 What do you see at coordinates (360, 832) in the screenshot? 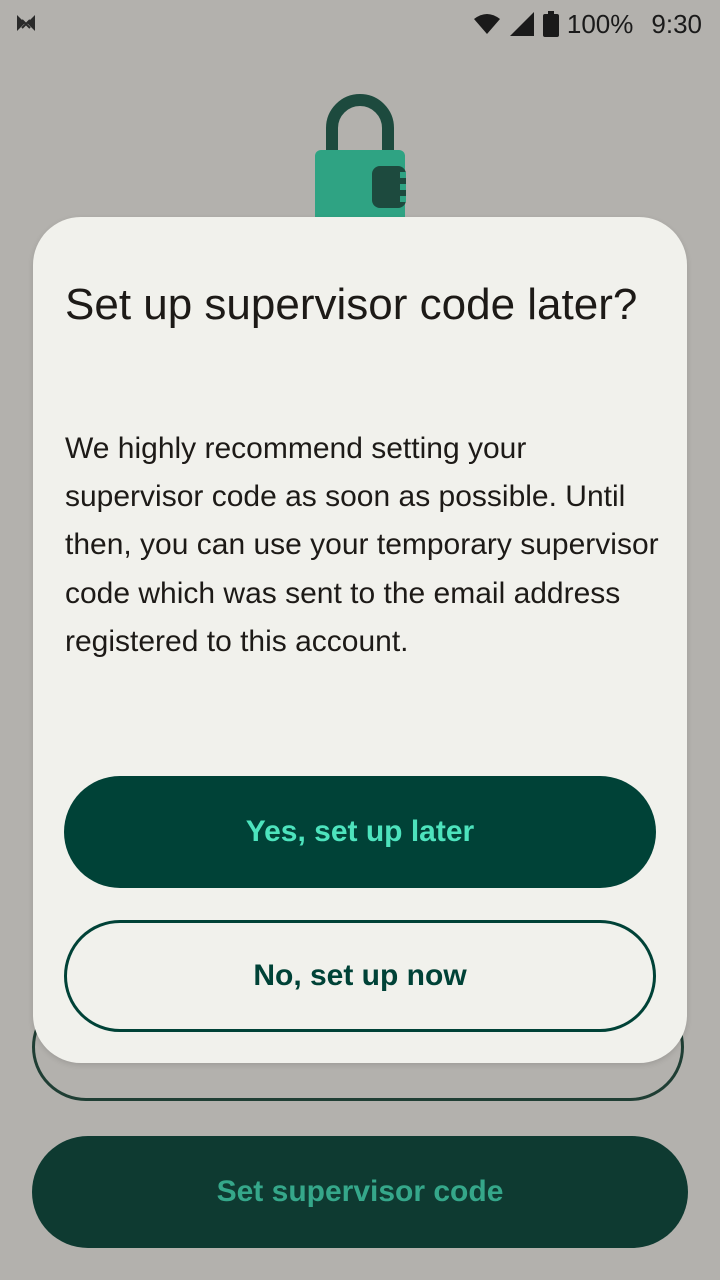
I see `yes-set-up-later-button: Yes, set up later` at bounding box center [360, 832].